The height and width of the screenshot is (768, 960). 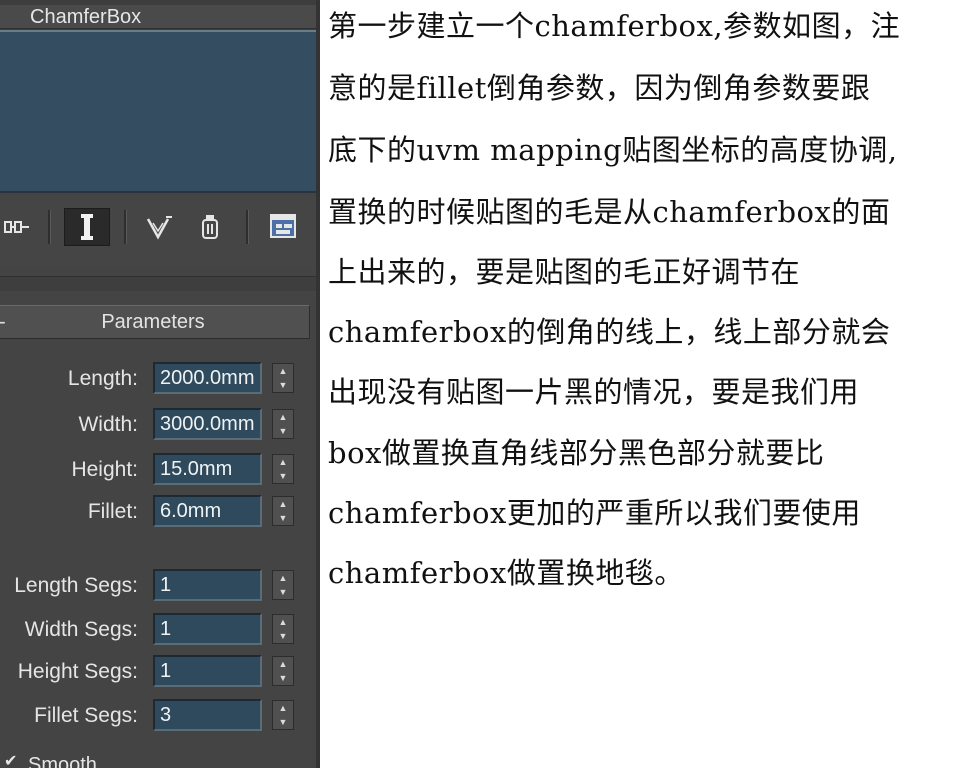 I want to click on param-row-height-segs: Height Segs: 1 ▲ ▼, so click(x=160, y=672).